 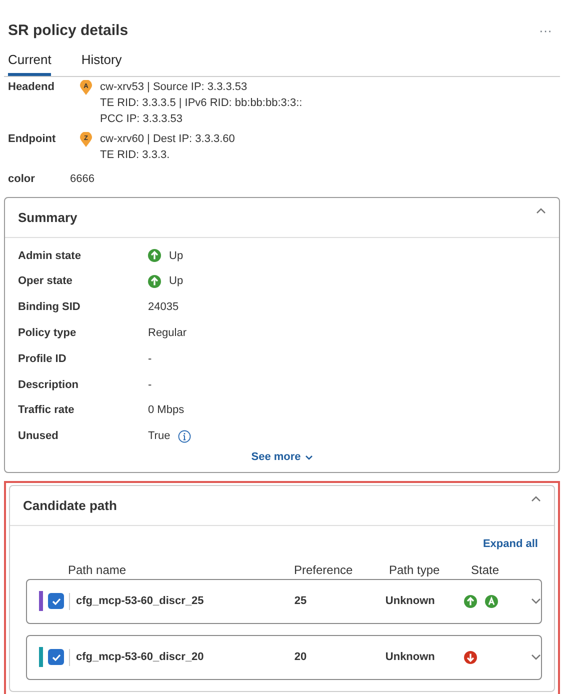 I want to click on table-cell-text: 25, so click(x=301, y=602).